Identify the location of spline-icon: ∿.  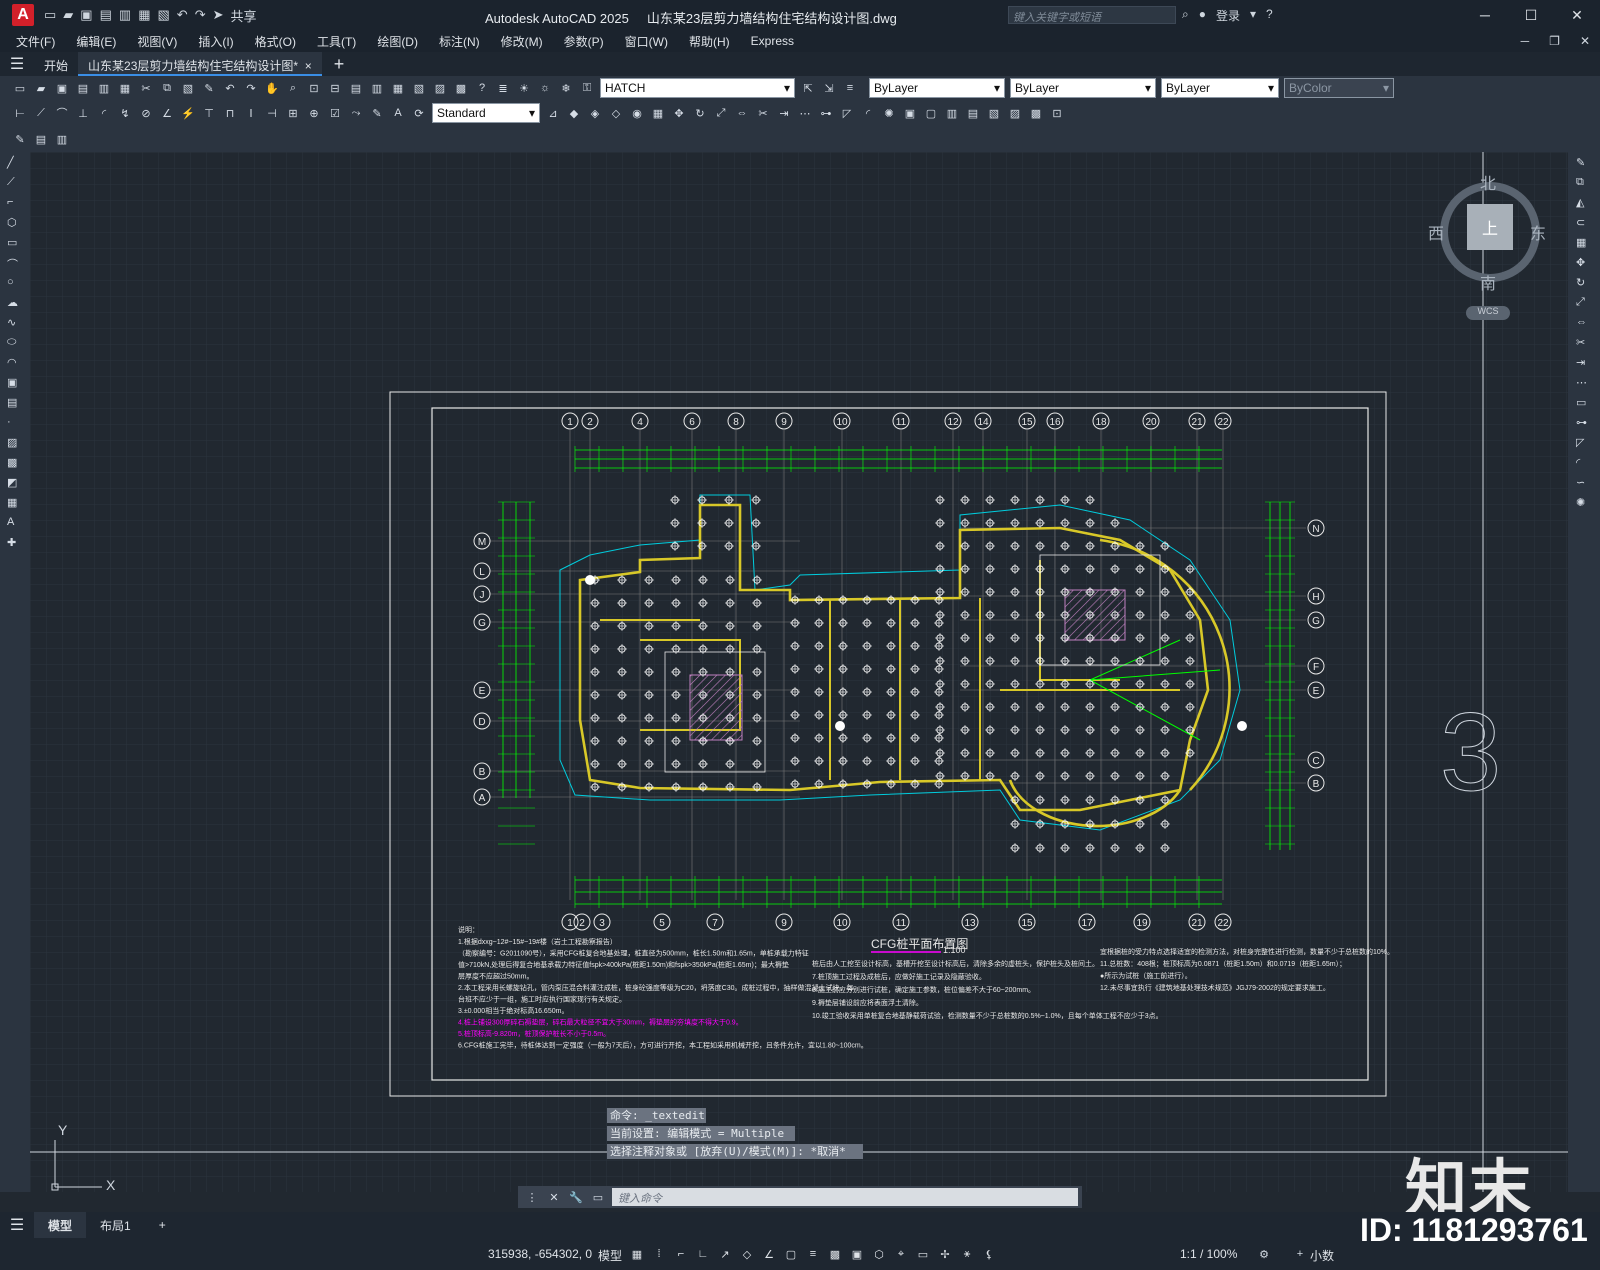
(15, 324).